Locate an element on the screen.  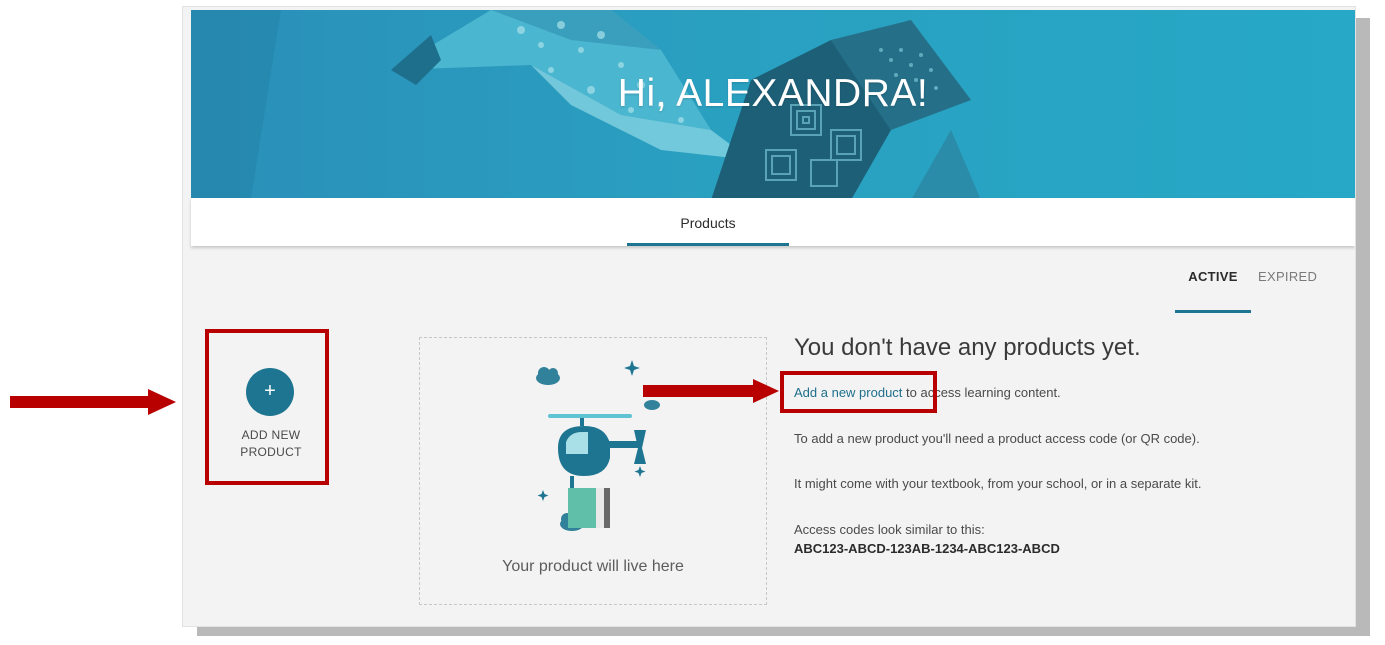
product-placeholder: Your product will live here is located at coordinates (593, 471).